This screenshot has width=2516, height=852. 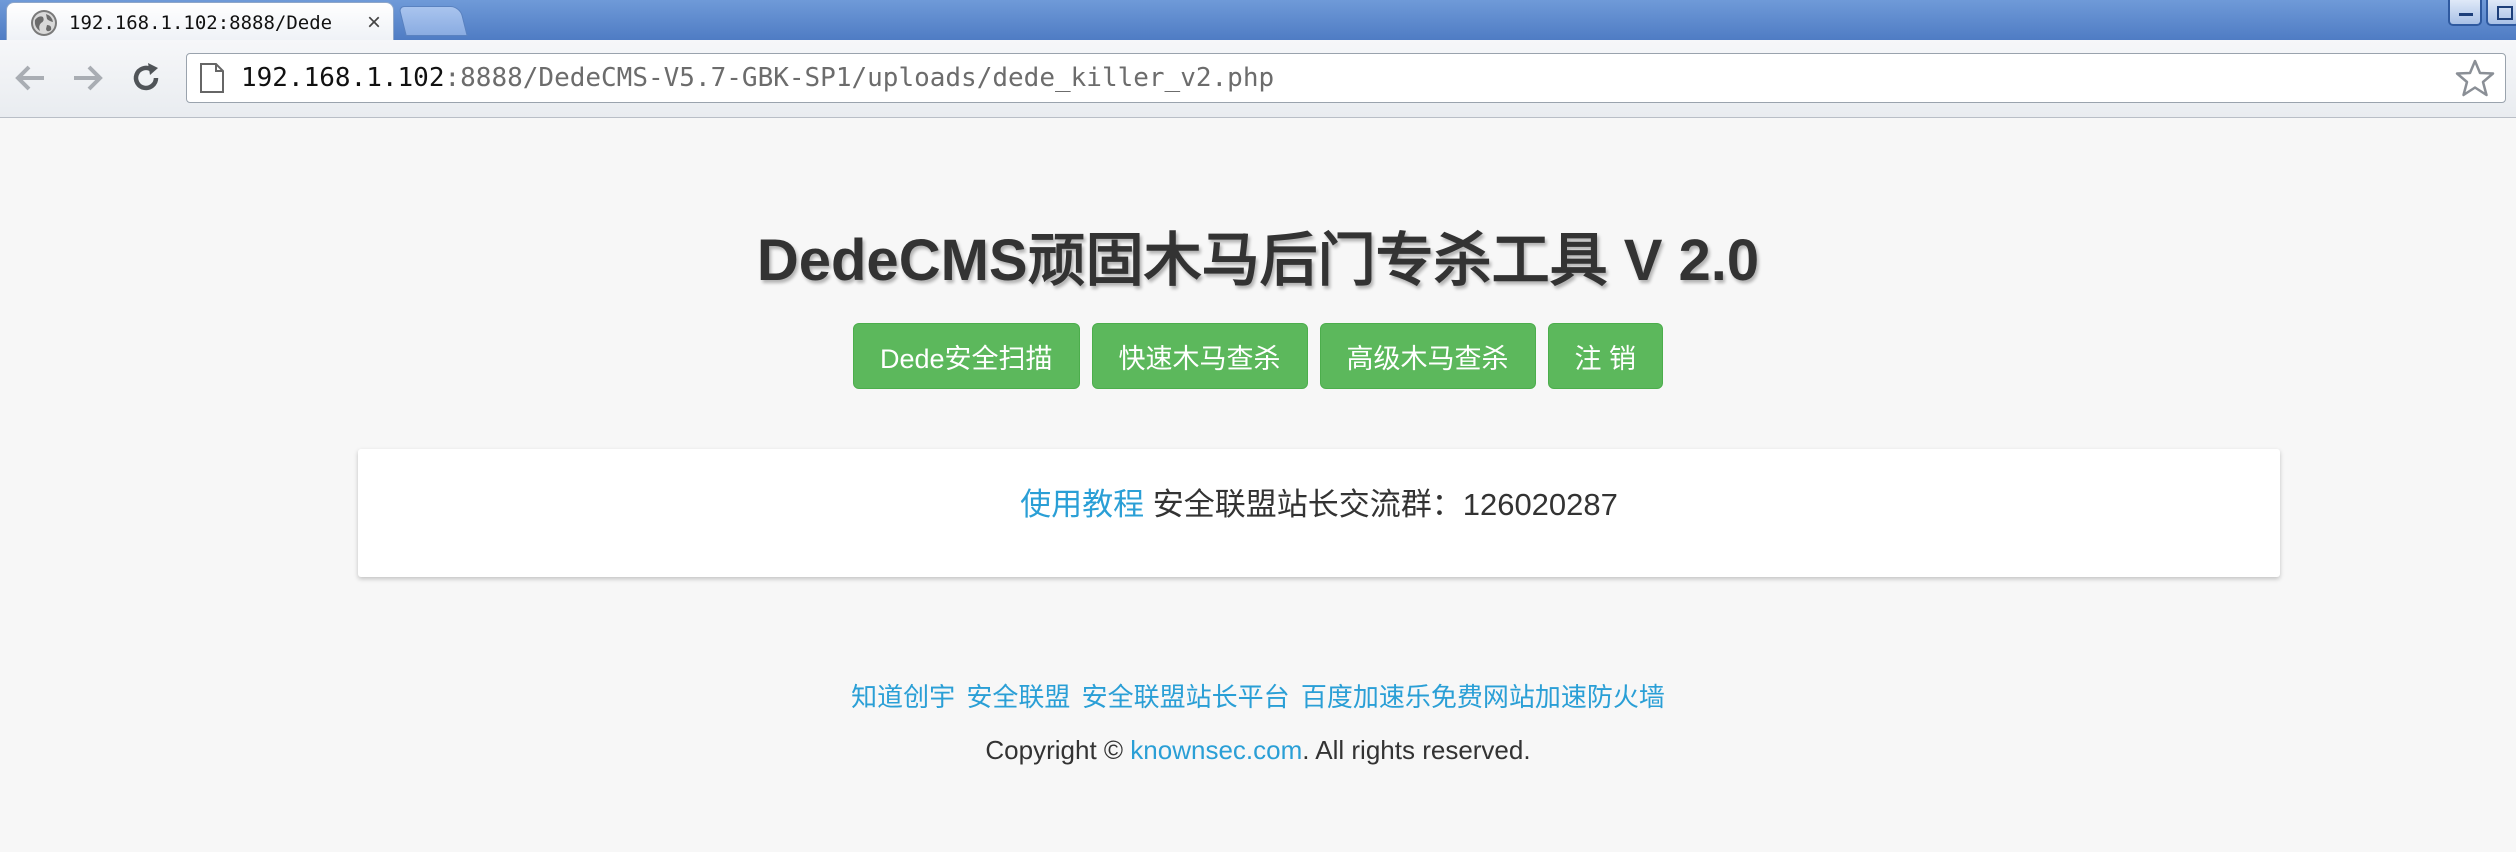 What do you see at coordinates (2501, 13) in the screenshot?
I see `maximize-button` at bounding box center [2501, 13].